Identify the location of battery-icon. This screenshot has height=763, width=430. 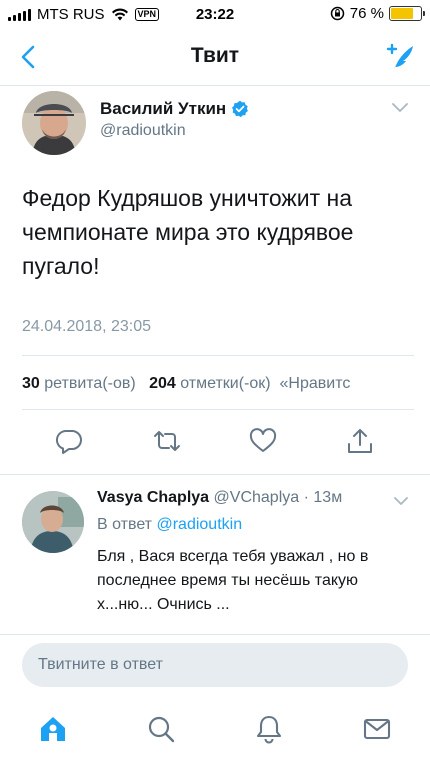
(407, 13).